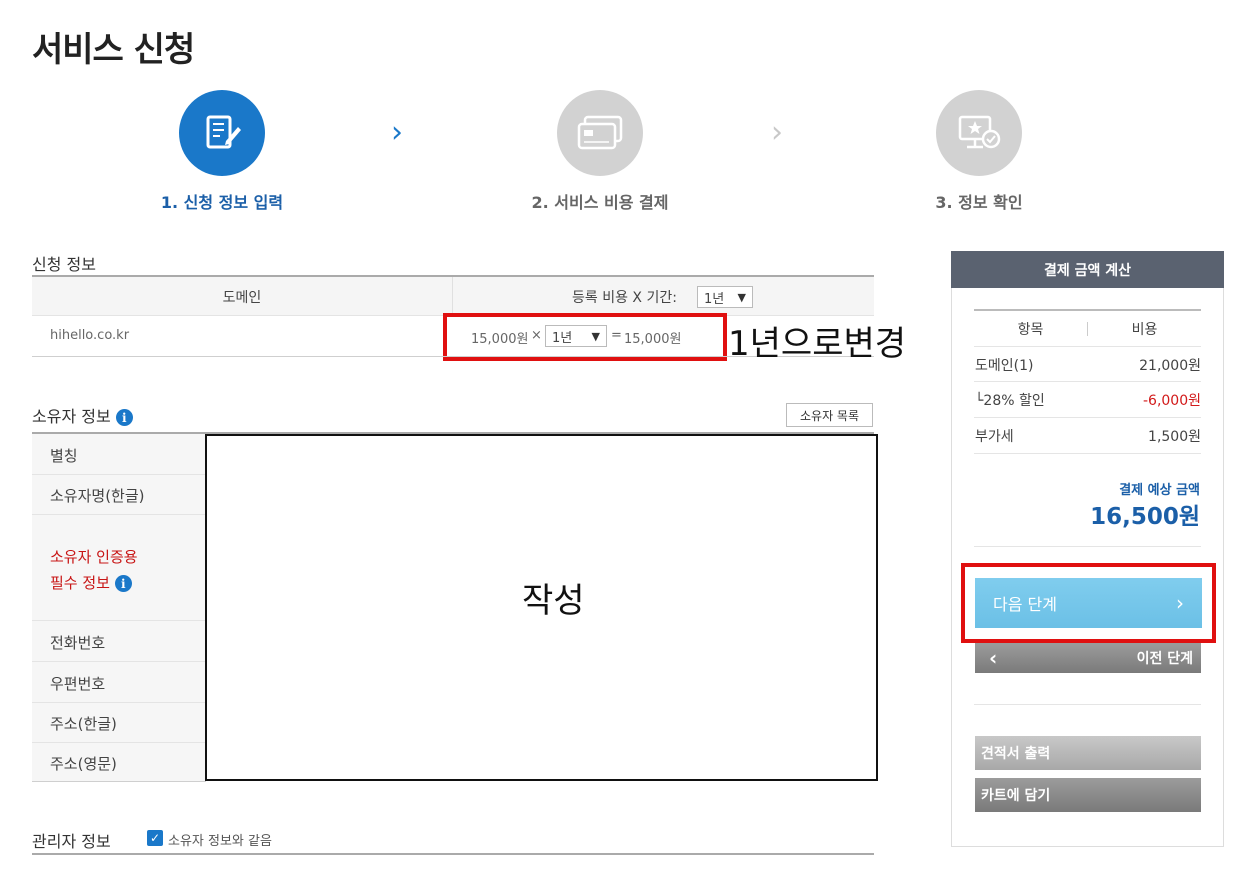 This screenshot has width=1248, height=878. Describe the element at coordinates (113, 50) in the screenshot. I see `page-title: 서비스 신청` at that location.